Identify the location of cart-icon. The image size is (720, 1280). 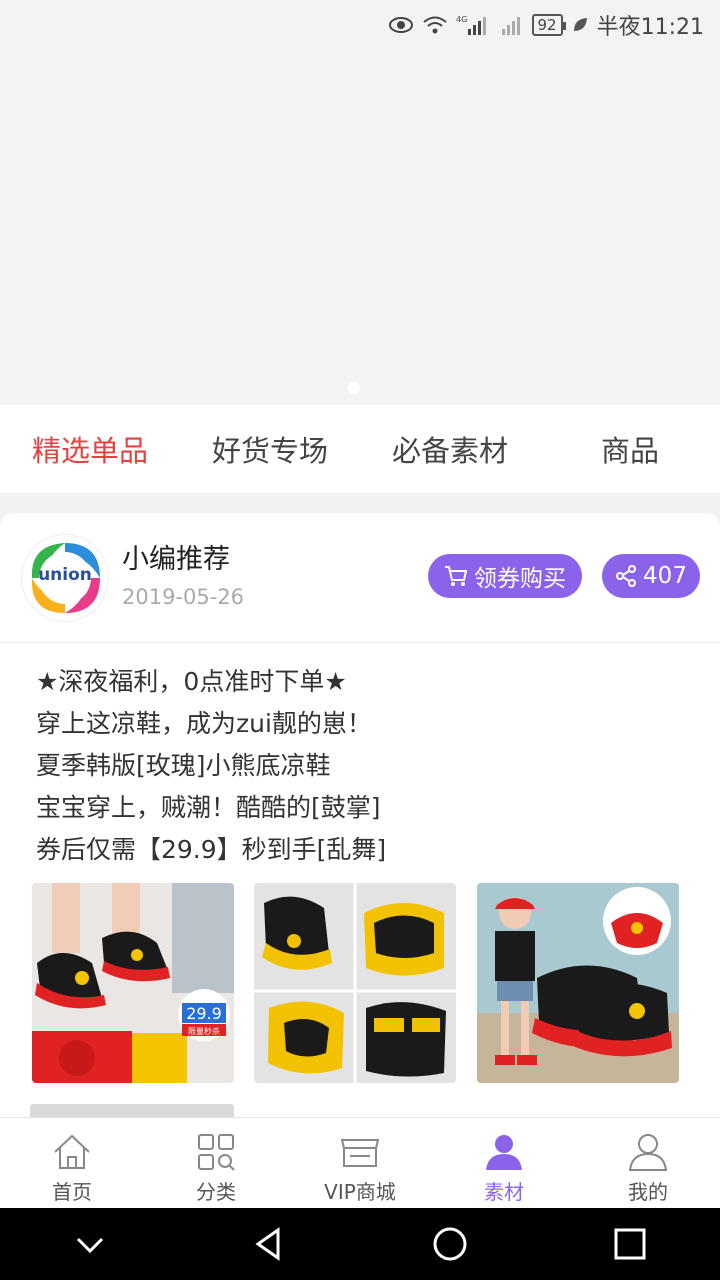
(456, 576).